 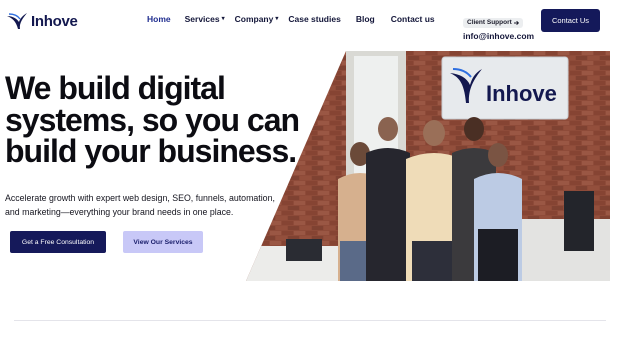 I want to click on client-support-label: Client Support, so click(x=489, y=22).